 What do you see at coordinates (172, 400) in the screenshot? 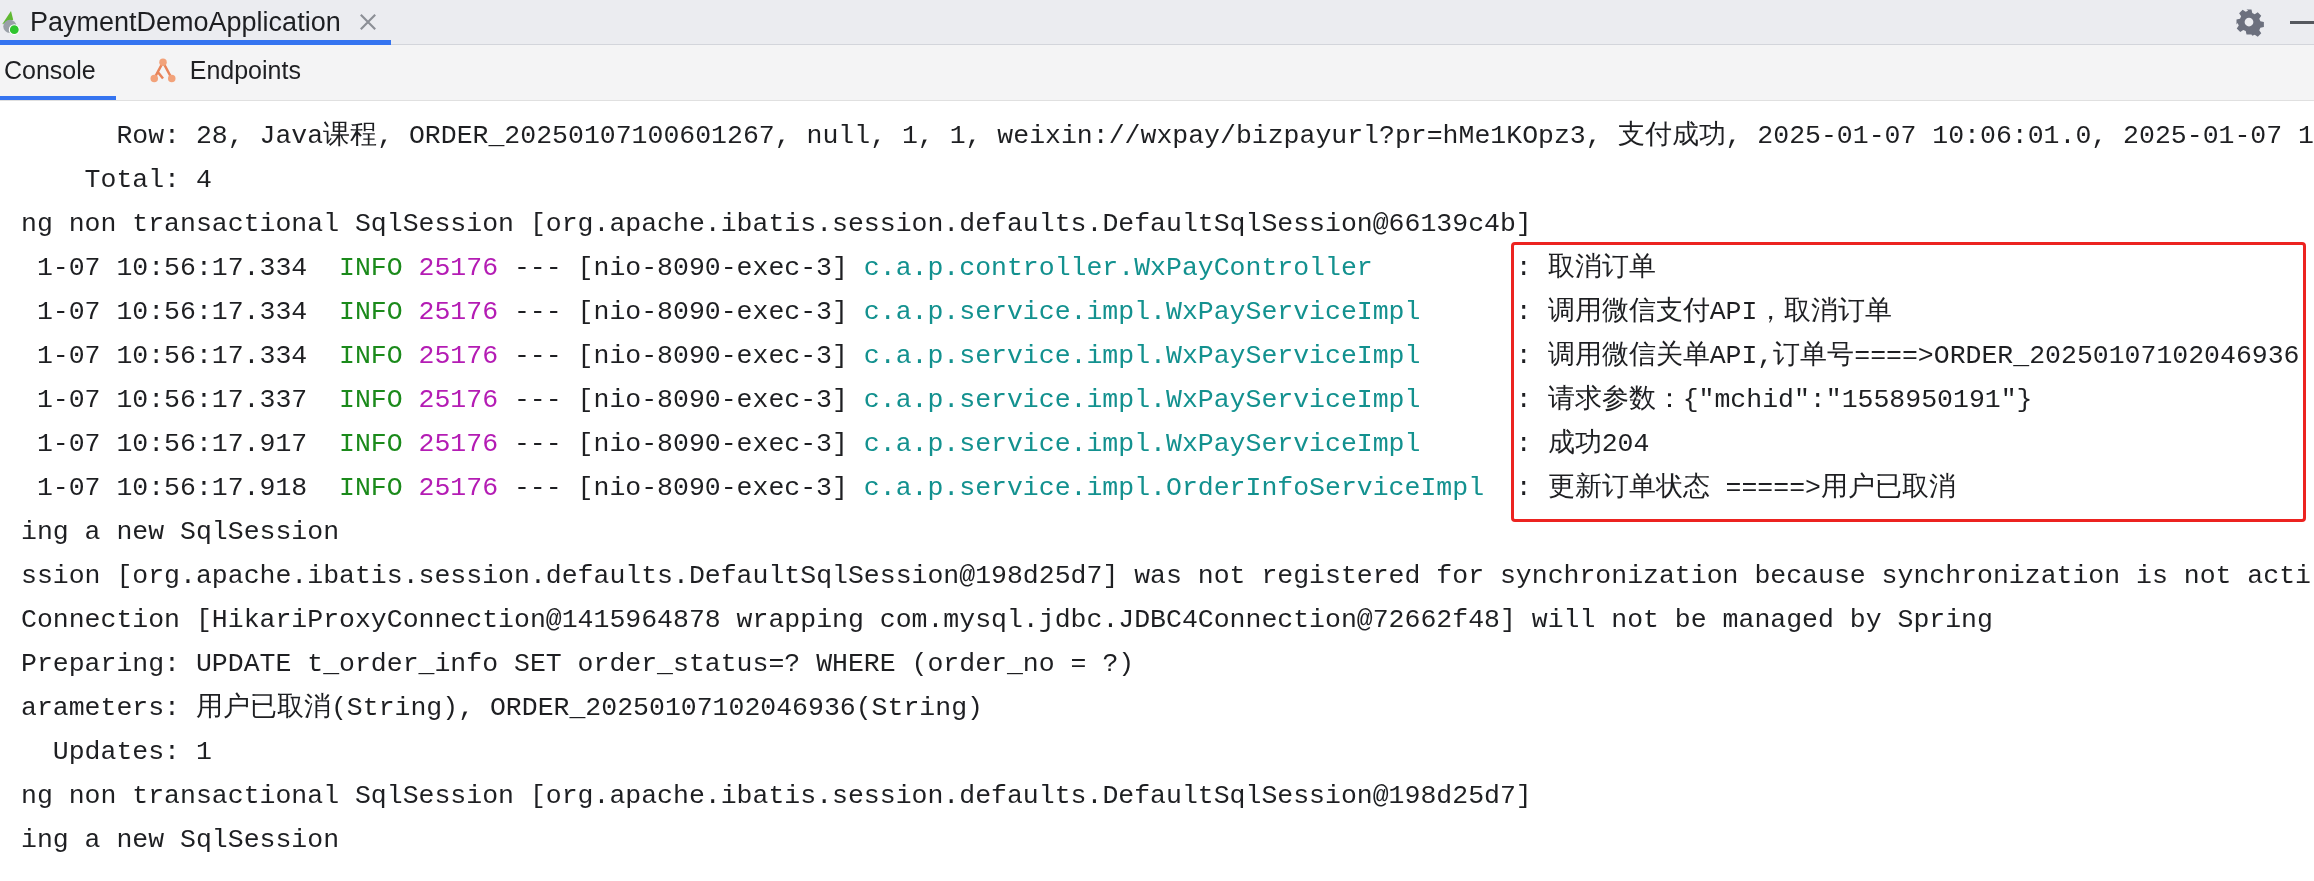
I see `timestamp: 1-07 10:56:17.337` at bounding box center [172, 400].